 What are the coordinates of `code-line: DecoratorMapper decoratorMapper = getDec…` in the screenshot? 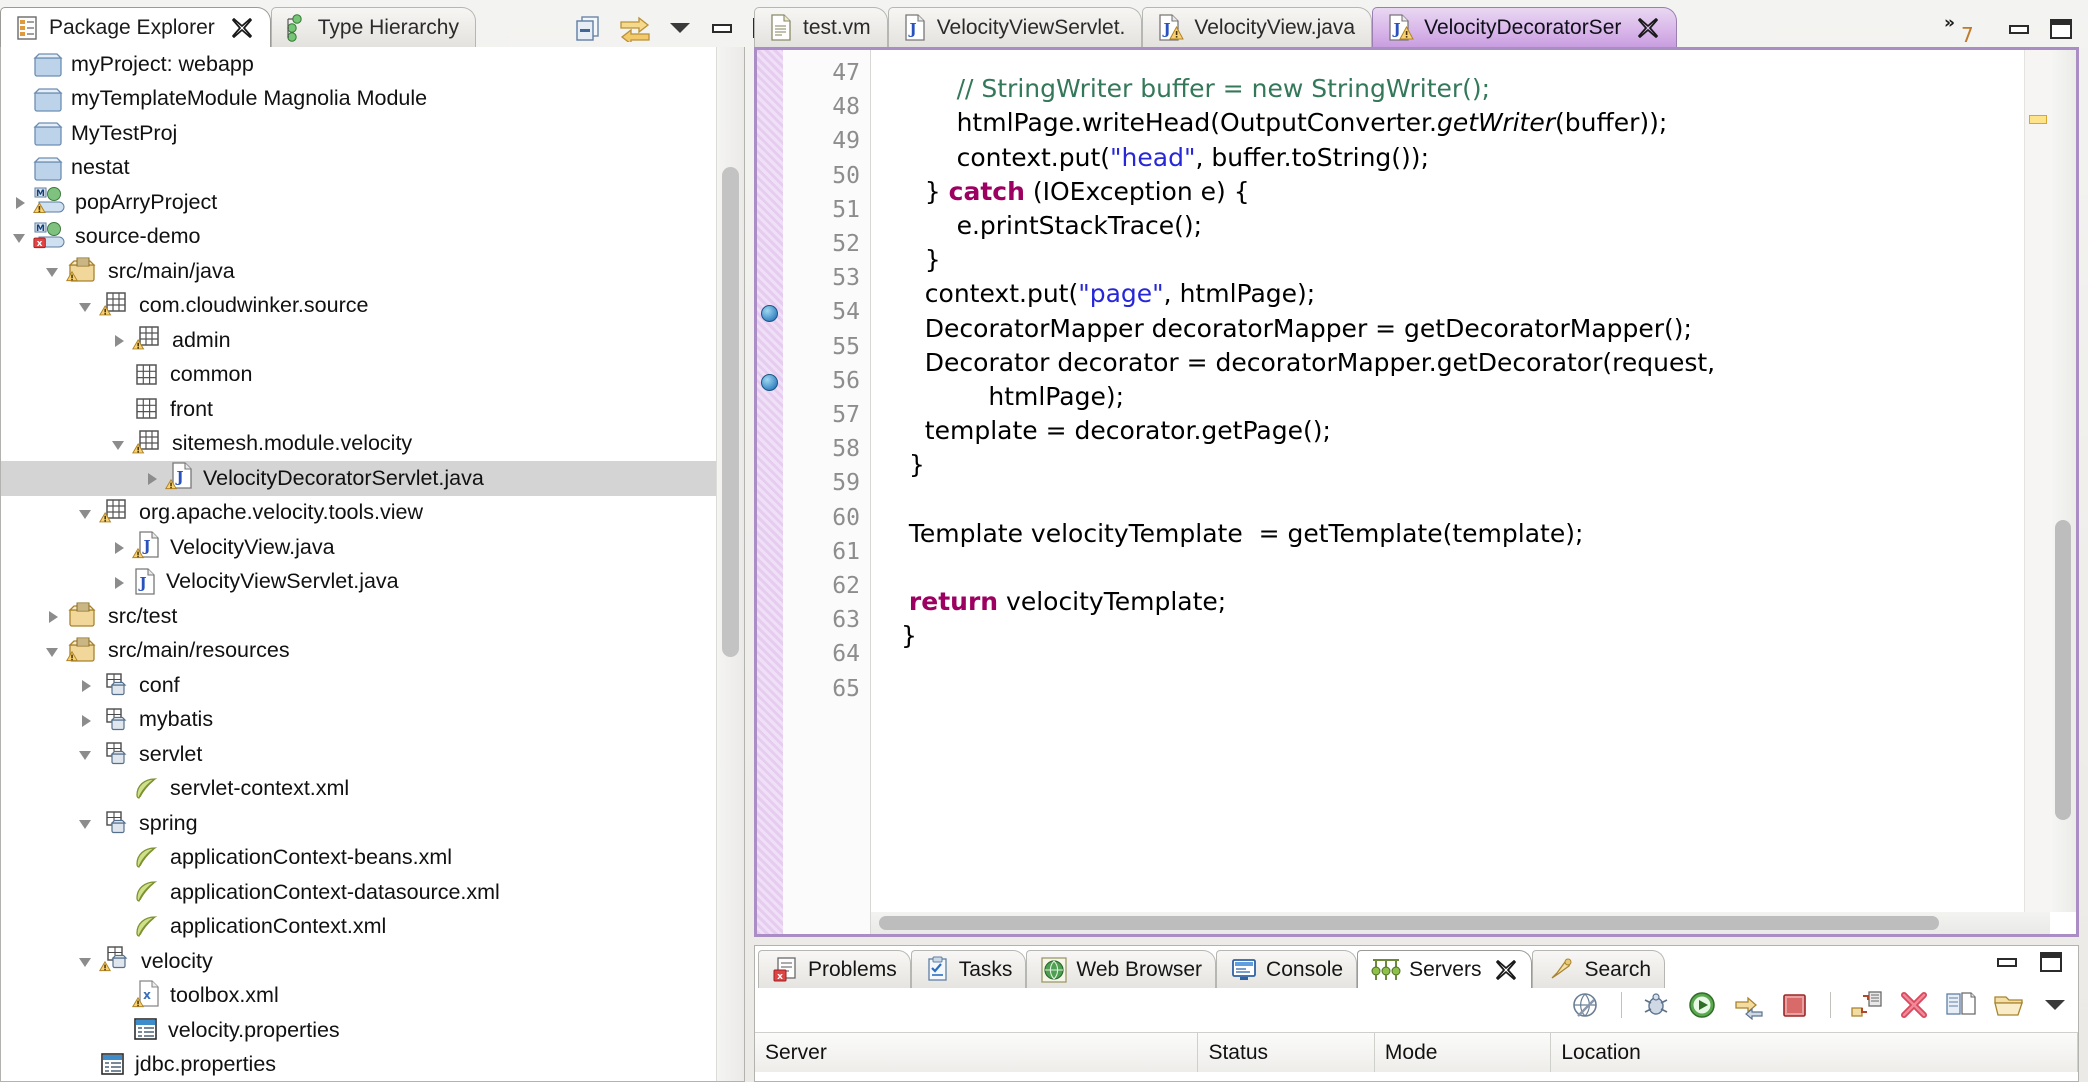 It's located at (1292, 328).